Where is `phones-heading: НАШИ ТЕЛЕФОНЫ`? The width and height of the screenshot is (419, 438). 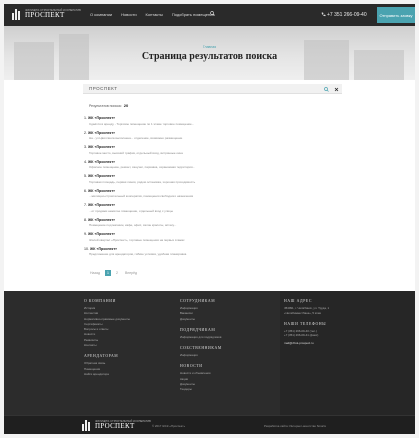 phones-heading: НАШИ ТЕЛЕФОНЫ is located at coordinates (305, 323).